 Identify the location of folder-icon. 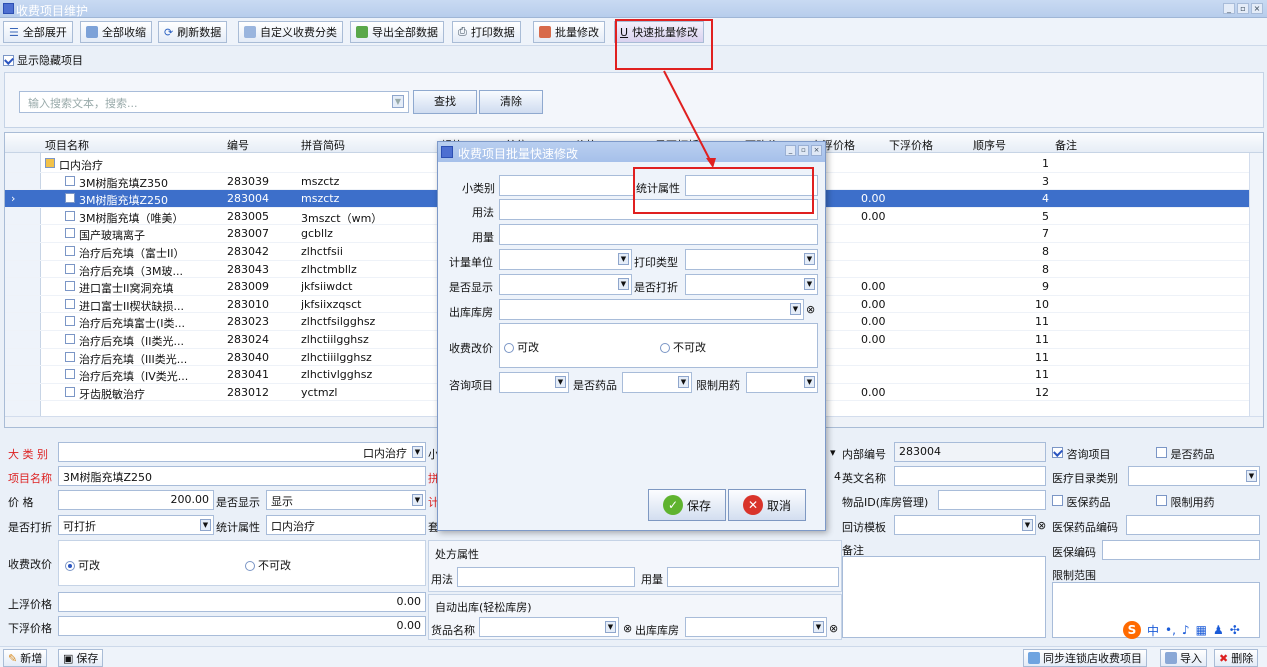
(50, 163).